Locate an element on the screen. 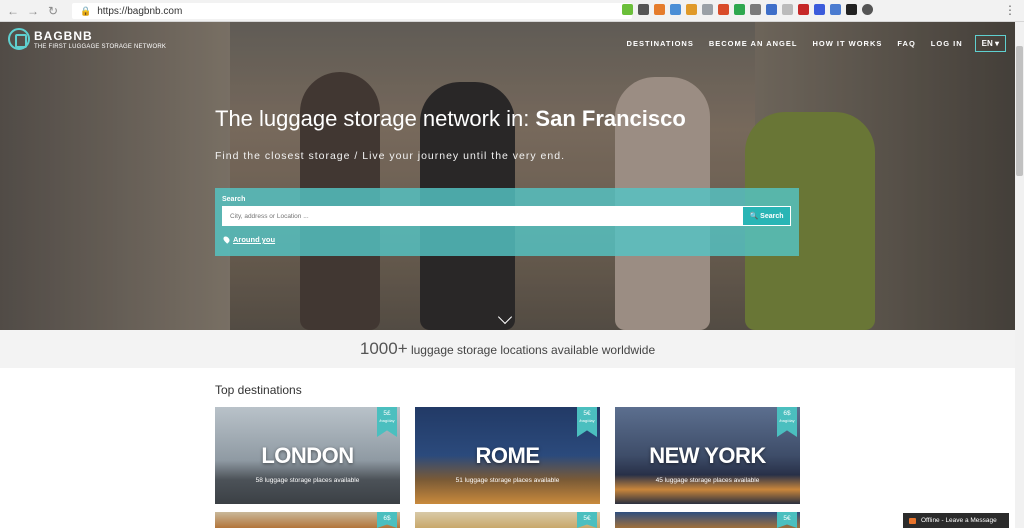  address-bar: 🔒 https://bagbnb.com is located at coordinates (352, 11).